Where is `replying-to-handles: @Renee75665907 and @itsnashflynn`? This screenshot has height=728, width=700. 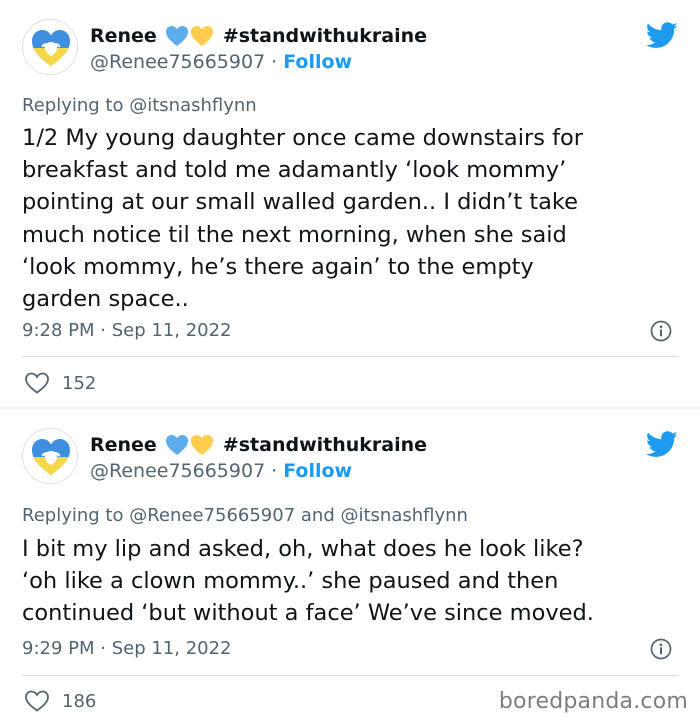
replying-to-handles: @Renee75665907 and @itsnashflynn is located at coordinates (298, 515).